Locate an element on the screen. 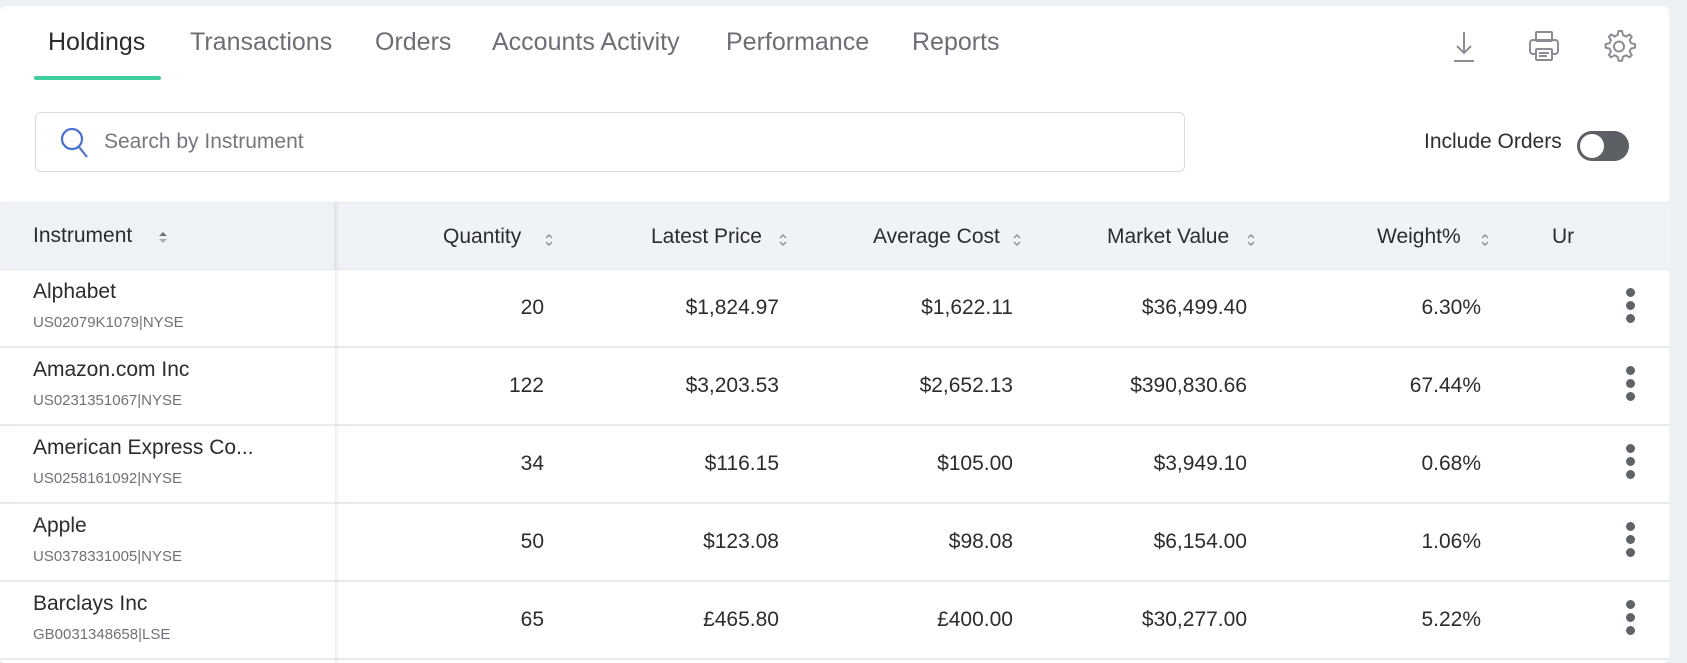  instrument-cell: Alphabet US02079K1079|NYSE is located at coordinates (169, 309).